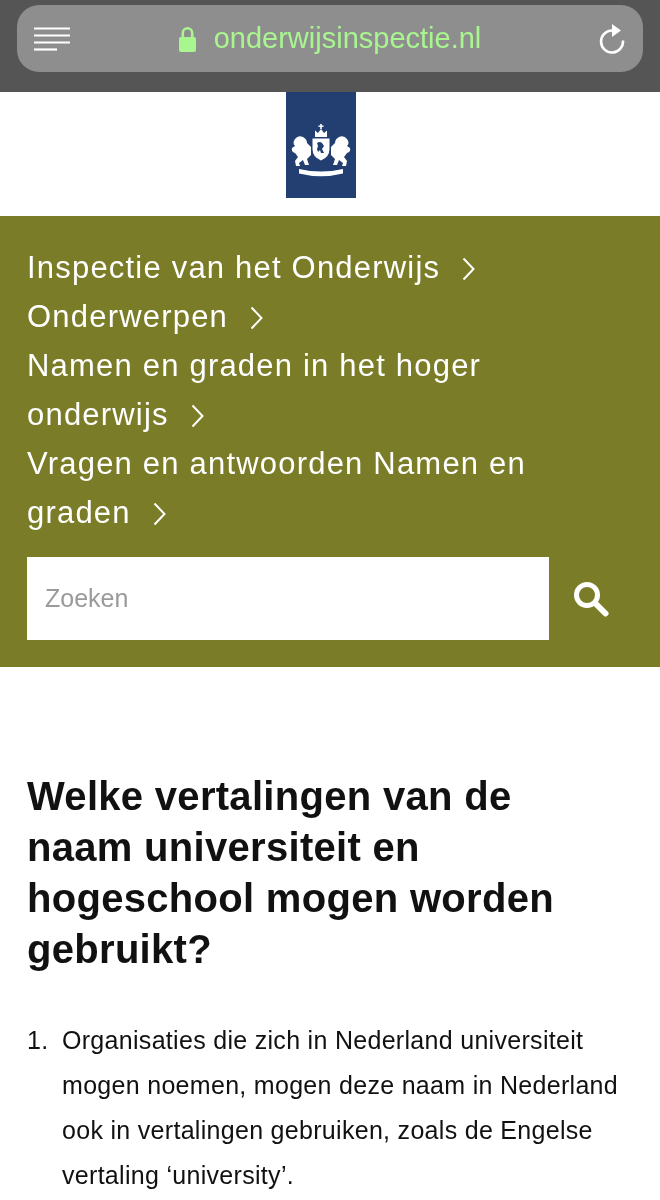 The height and width of the screenshot is (1200, 660). Describe the element at coordinates (52, 38) in the screenshot. I see `menu-icon` at that location.